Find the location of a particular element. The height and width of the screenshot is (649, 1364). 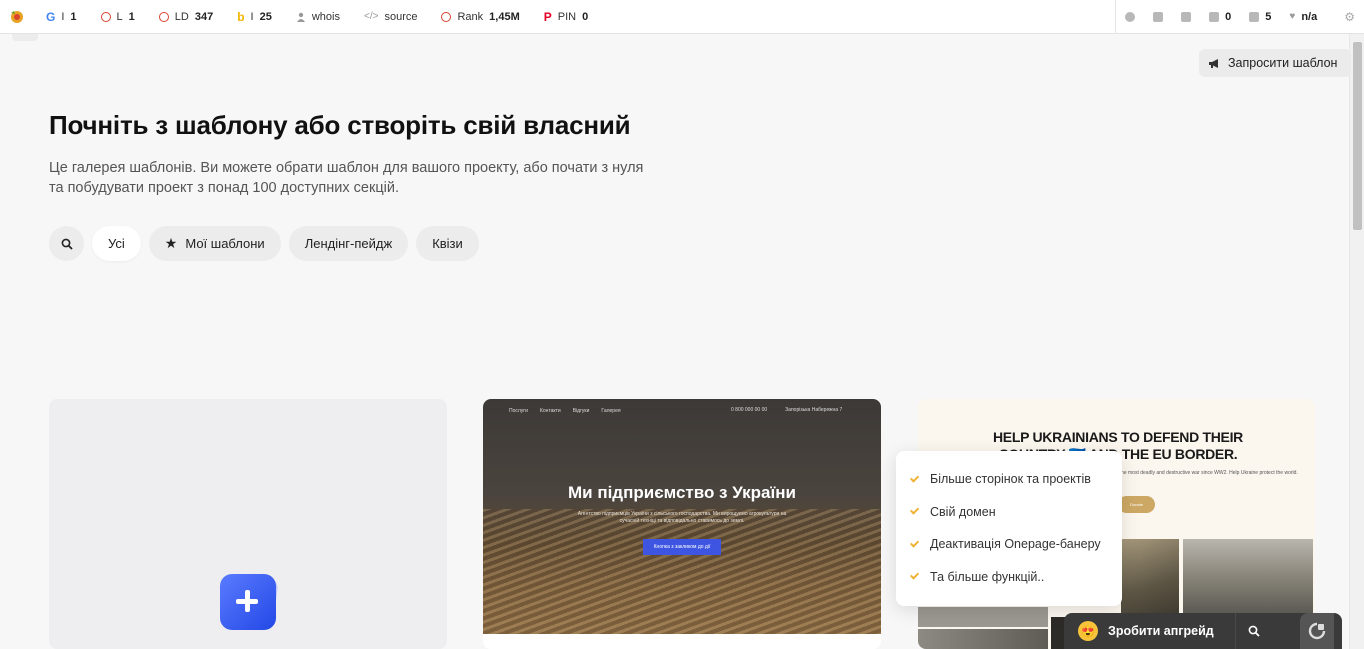

seo-checklist: 5 is located at coordinates (1260, 17).